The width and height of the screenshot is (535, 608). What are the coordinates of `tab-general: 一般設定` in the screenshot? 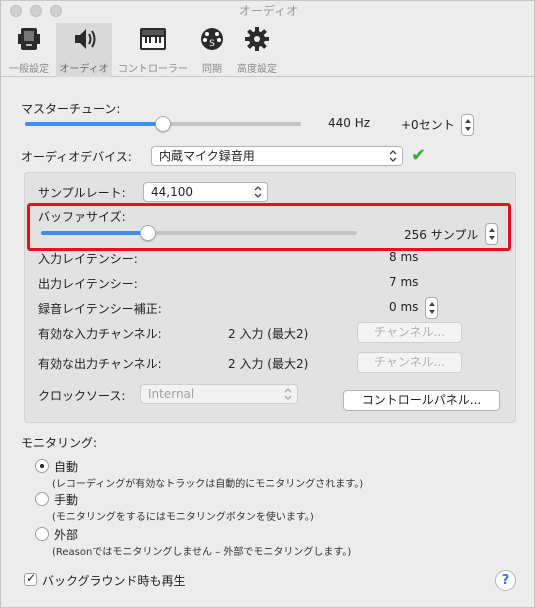 It's located at (29, 50).